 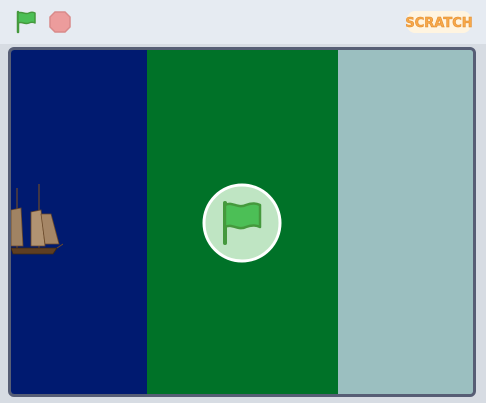 I want to click on stop-sign-icon, so click(x=60, y=22).